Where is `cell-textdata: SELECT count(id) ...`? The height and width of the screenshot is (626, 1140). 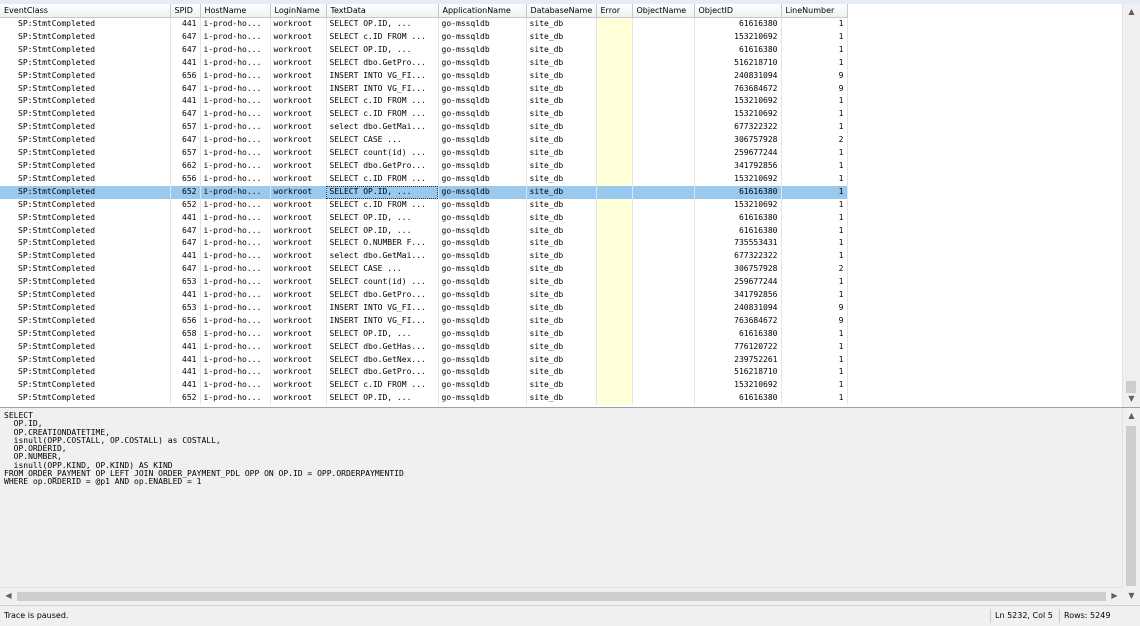
cell-textdata: SELECT count(id) ... is located at coordinates (382, 153).